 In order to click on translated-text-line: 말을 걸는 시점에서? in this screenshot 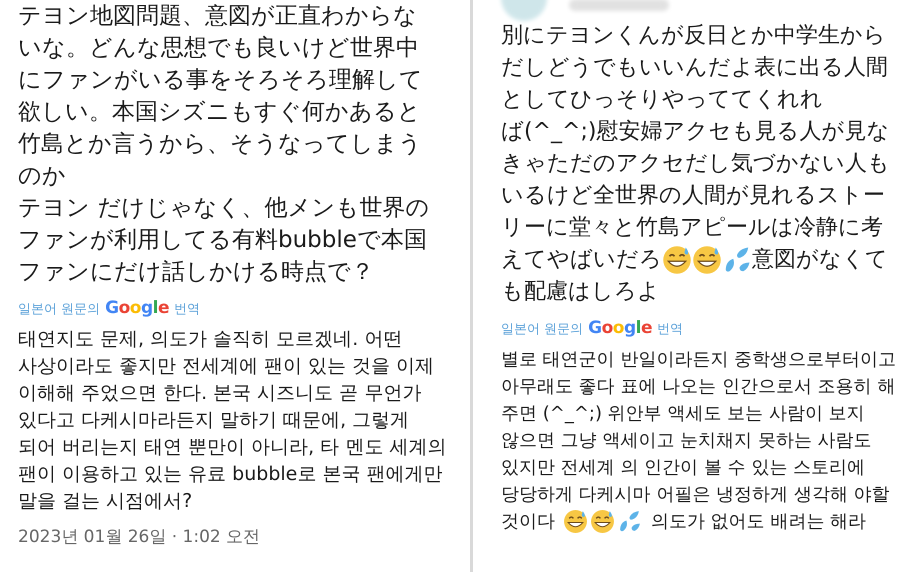, I will do `click(105, 501)`.